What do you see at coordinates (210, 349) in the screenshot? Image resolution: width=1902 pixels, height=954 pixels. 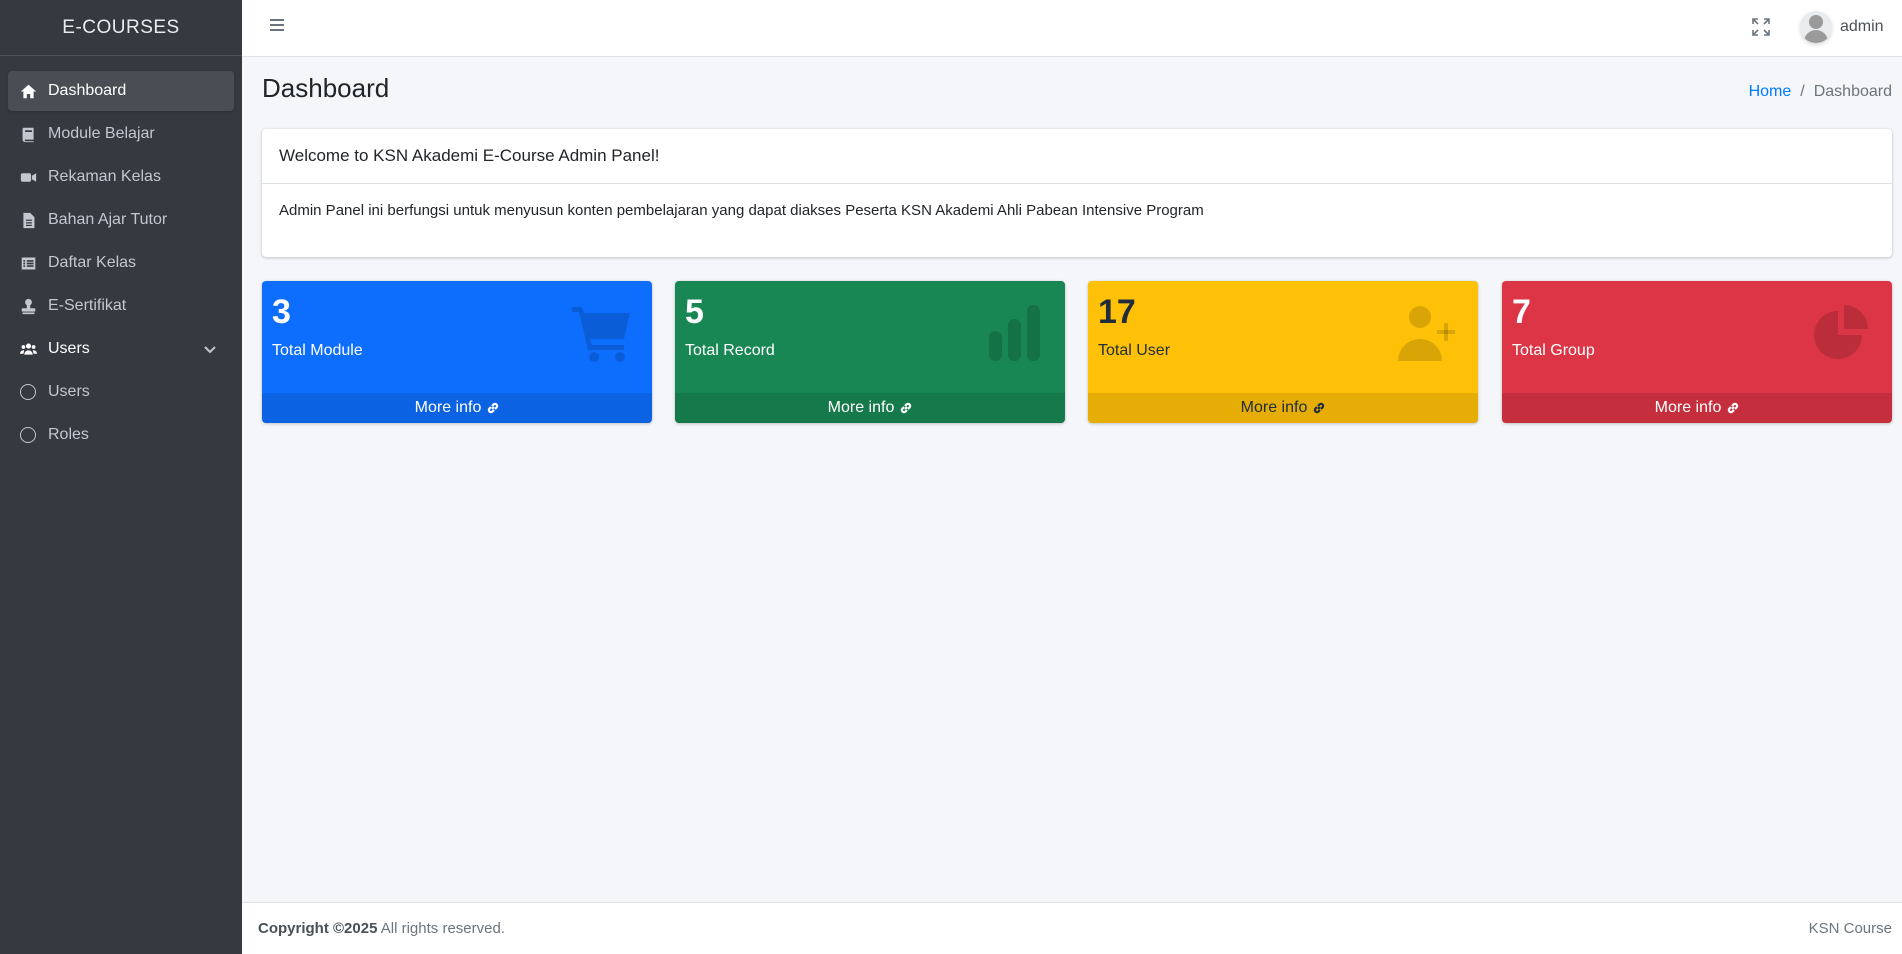 I see `chevron-down-icon` at bounding box center [210, 349].